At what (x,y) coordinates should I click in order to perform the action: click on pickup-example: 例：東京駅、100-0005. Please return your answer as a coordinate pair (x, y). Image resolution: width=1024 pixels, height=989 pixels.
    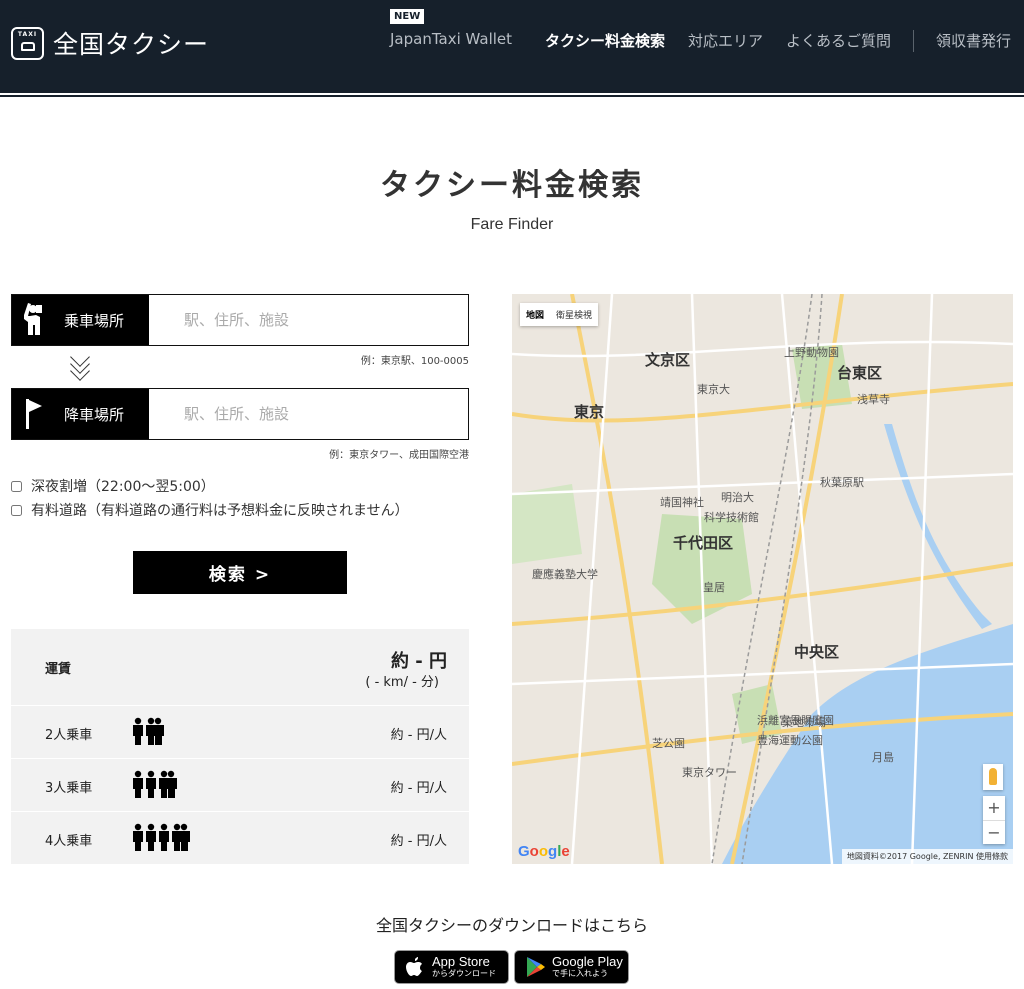
    Looking at the image, I should click on (414, 361).